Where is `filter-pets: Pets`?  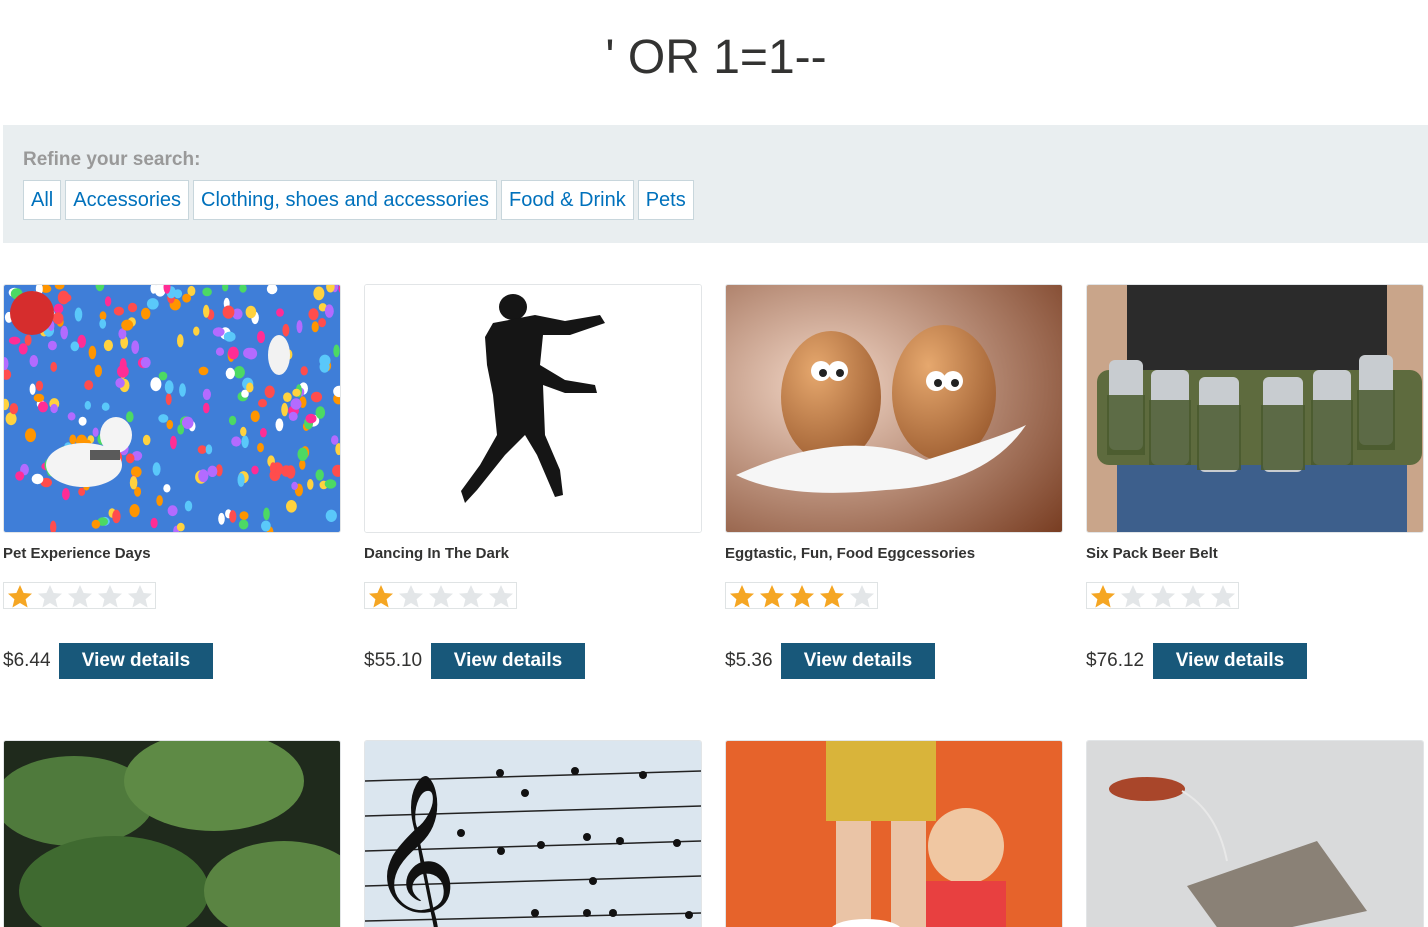 filter-pets: Pets is located at coordinates (665, 200).